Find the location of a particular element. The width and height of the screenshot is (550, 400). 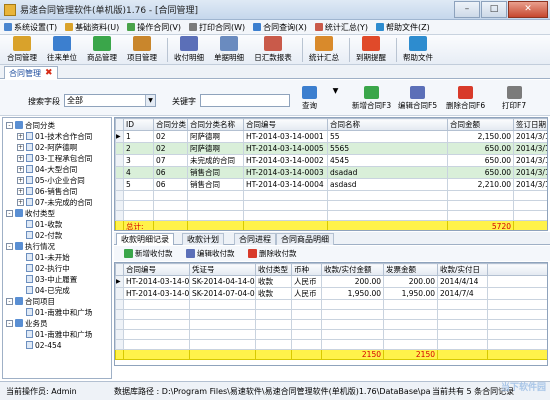

column-header: 合同分类名称 is located at coordinates (215, 124).